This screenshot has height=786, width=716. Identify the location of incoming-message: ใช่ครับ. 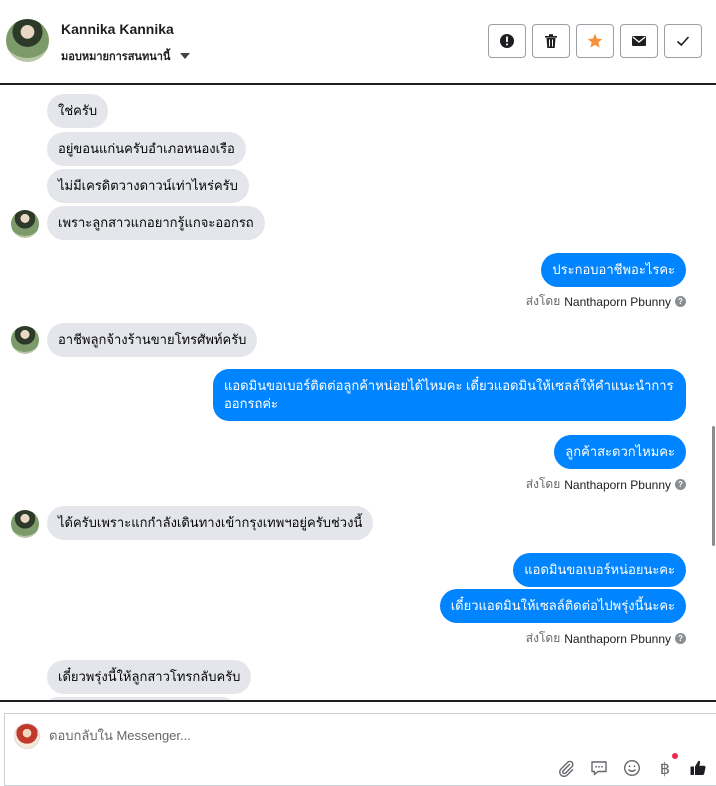
(78, 111).